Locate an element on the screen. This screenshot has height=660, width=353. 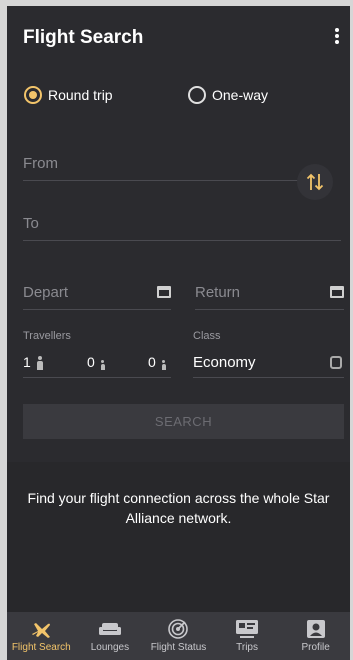
adults-count: 1 is located at coordinates (33, 362).